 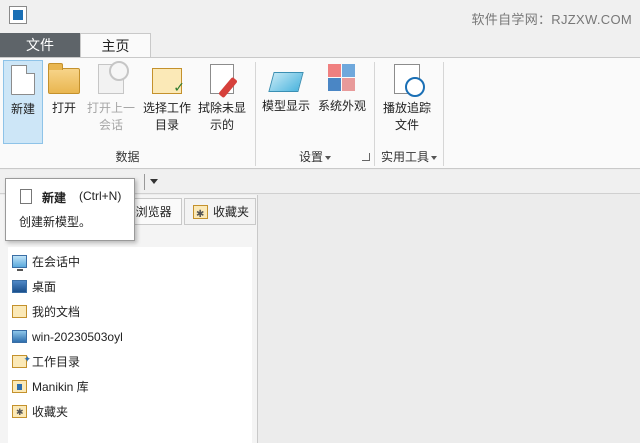 I want to click on documents-icon, so click(x=19, y=311).